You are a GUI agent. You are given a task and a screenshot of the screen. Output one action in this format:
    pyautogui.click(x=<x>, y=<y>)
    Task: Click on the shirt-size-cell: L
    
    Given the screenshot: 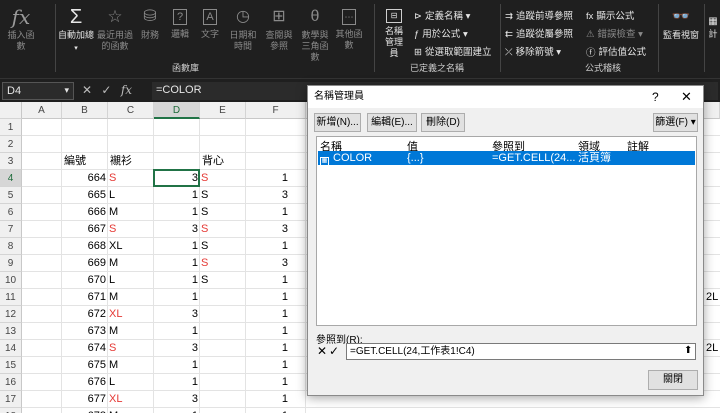 What is the action you would take?
    pyautogui.click(x=131, y=280)
    